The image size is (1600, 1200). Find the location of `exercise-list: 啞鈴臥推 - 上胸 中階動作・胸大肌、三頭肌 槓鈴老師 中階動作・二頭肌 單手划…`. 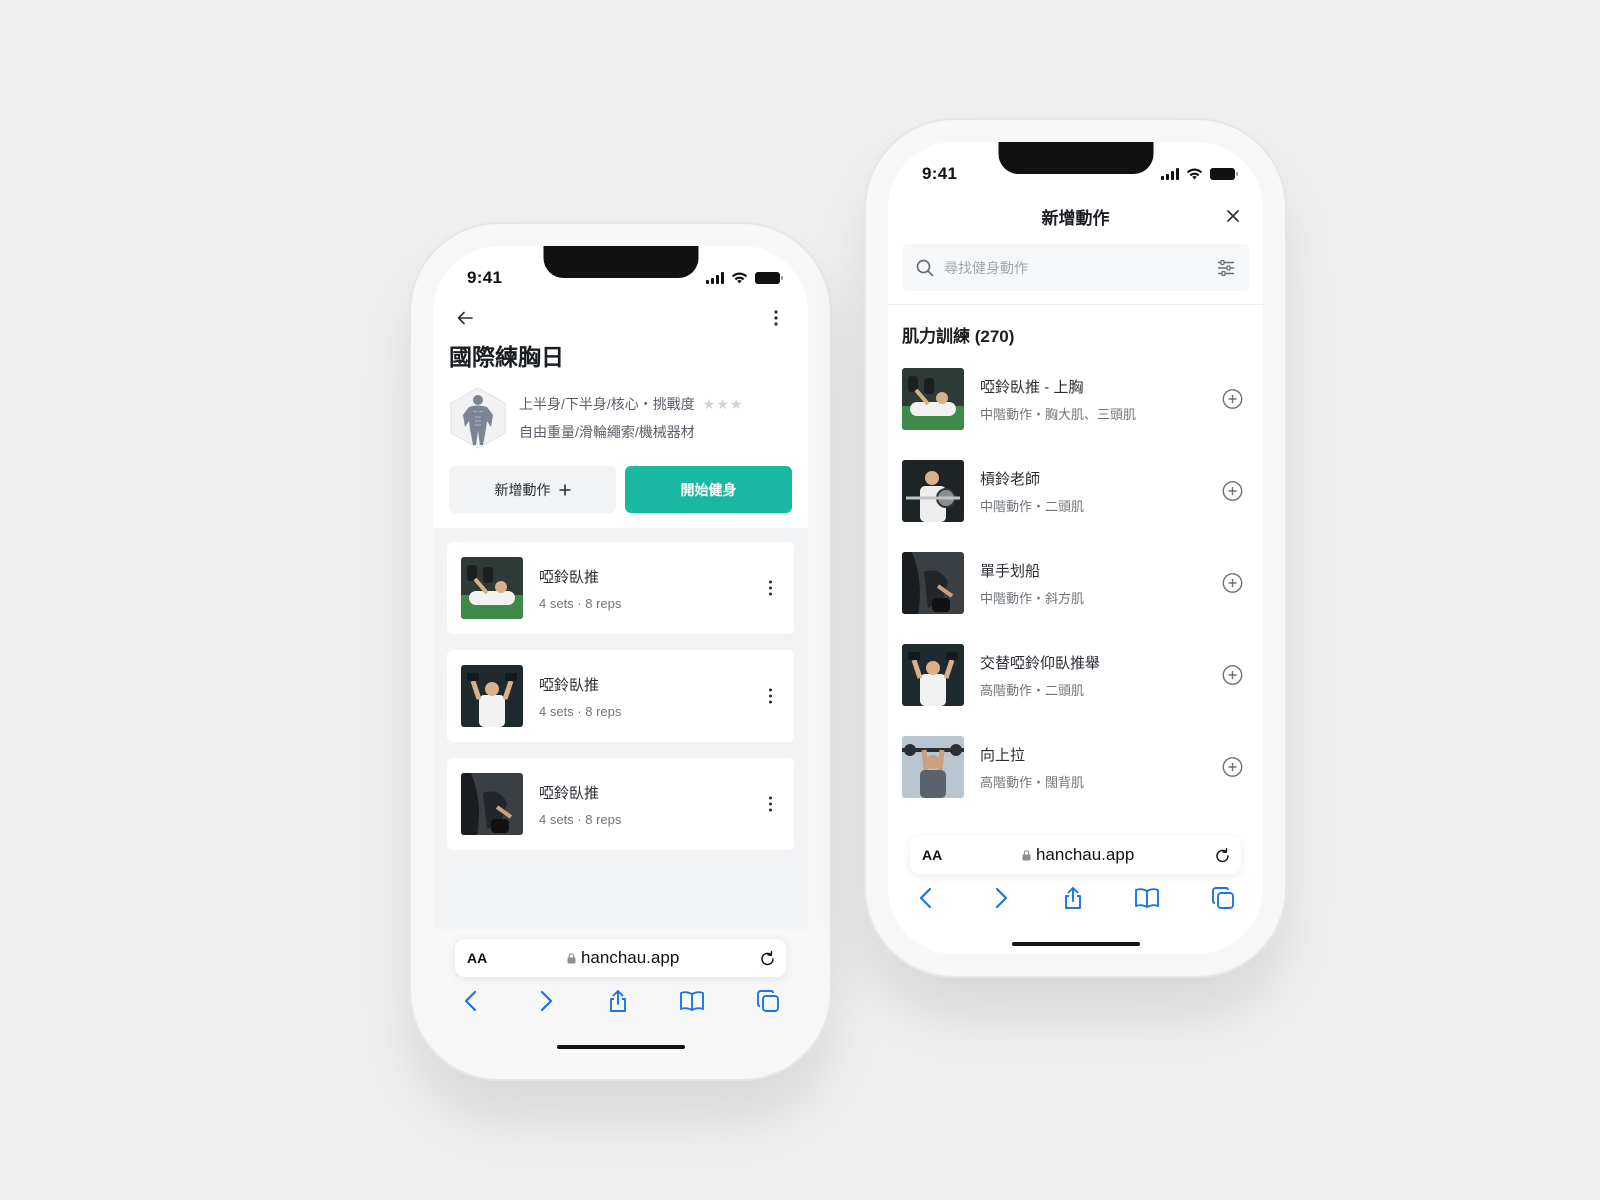

exercise-list: 啞鈴臥推 - 上胸 中階動作・胸大肌、三頭肌 槓鈴老師 中階動作・二頭肌 單手划… is located at coordinates (1075, 583).